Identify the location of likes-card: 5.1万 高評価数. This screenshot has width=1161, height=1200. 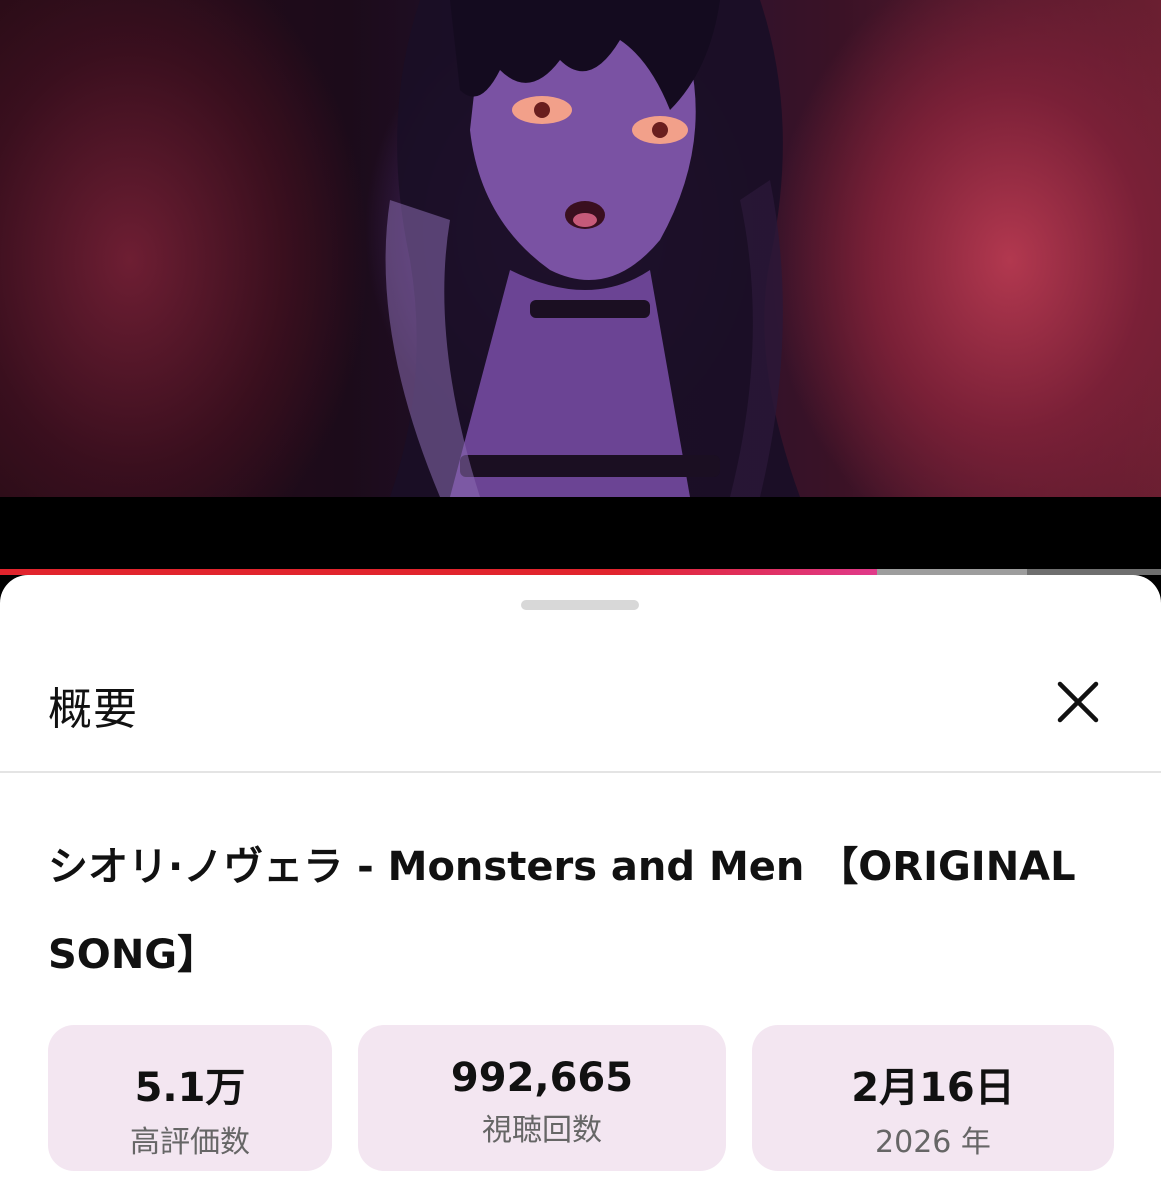
(190, 1098).